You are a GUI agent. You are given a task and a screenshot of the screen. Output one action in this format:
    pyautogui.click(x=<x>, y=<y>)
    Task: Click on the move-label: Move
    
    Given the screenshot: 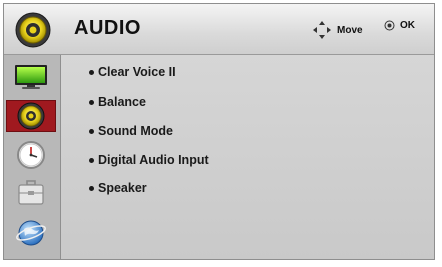 What is the action you would take?
    pyautogui.click(x=350, y=30)
    